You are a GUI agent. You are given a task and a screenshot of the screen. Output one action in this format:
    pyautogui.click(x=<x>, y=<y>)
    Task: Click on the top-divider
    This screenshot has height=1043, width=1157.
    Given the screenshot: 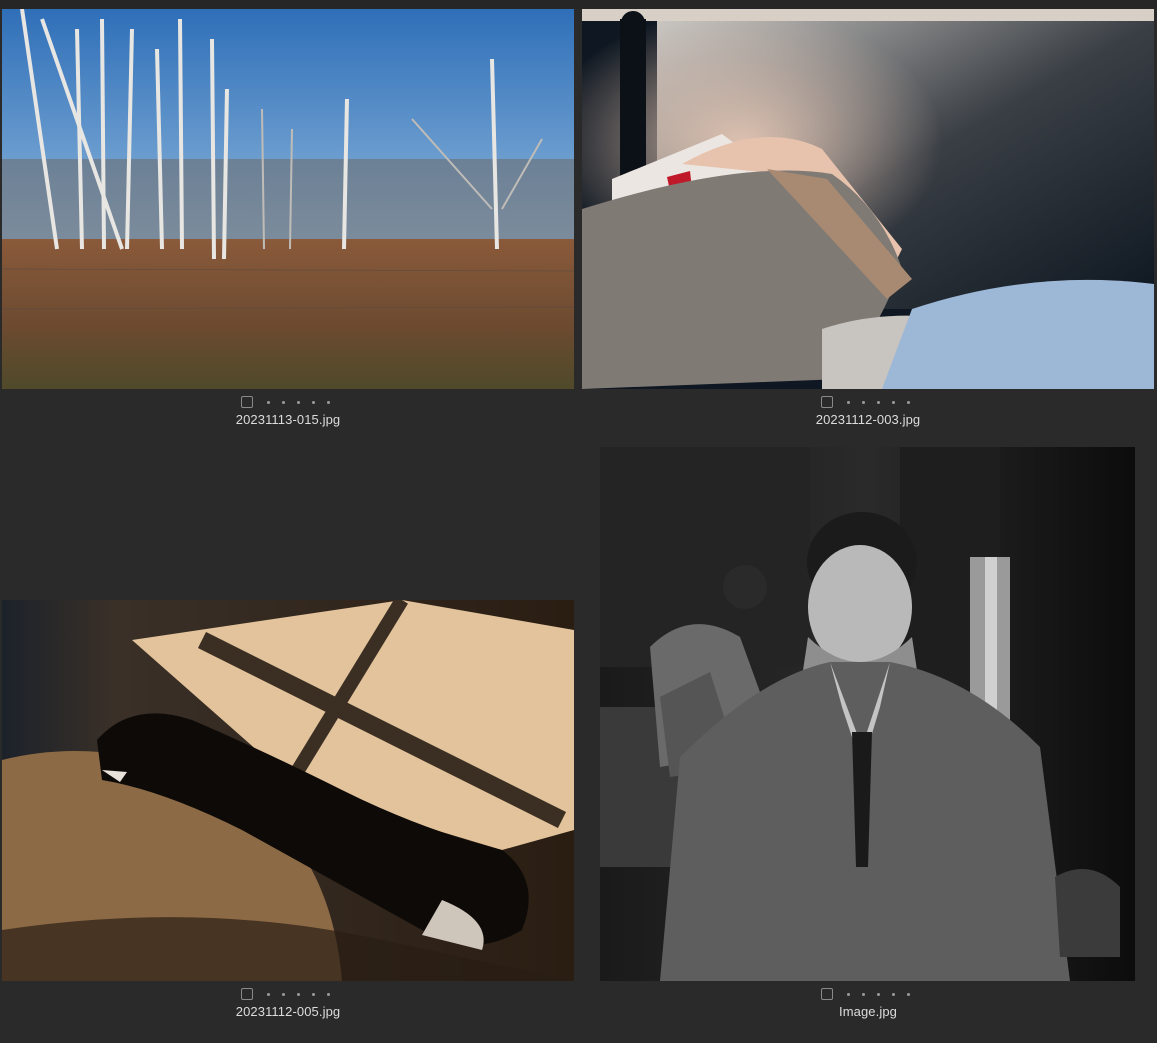 What is the action you would take?
    pyautogui.click(x=578, y=4)
    